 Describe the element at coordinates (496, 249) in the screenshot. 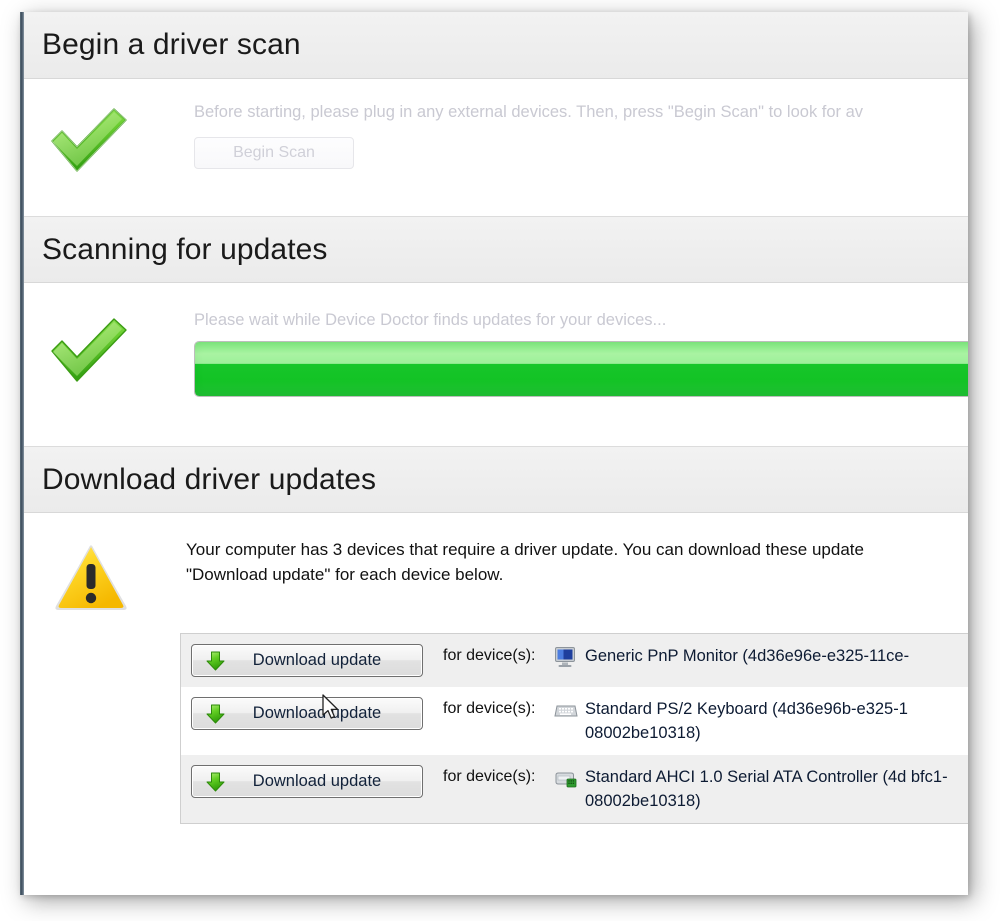

I see `section-header-scanning: Scanning for updates` at that location.